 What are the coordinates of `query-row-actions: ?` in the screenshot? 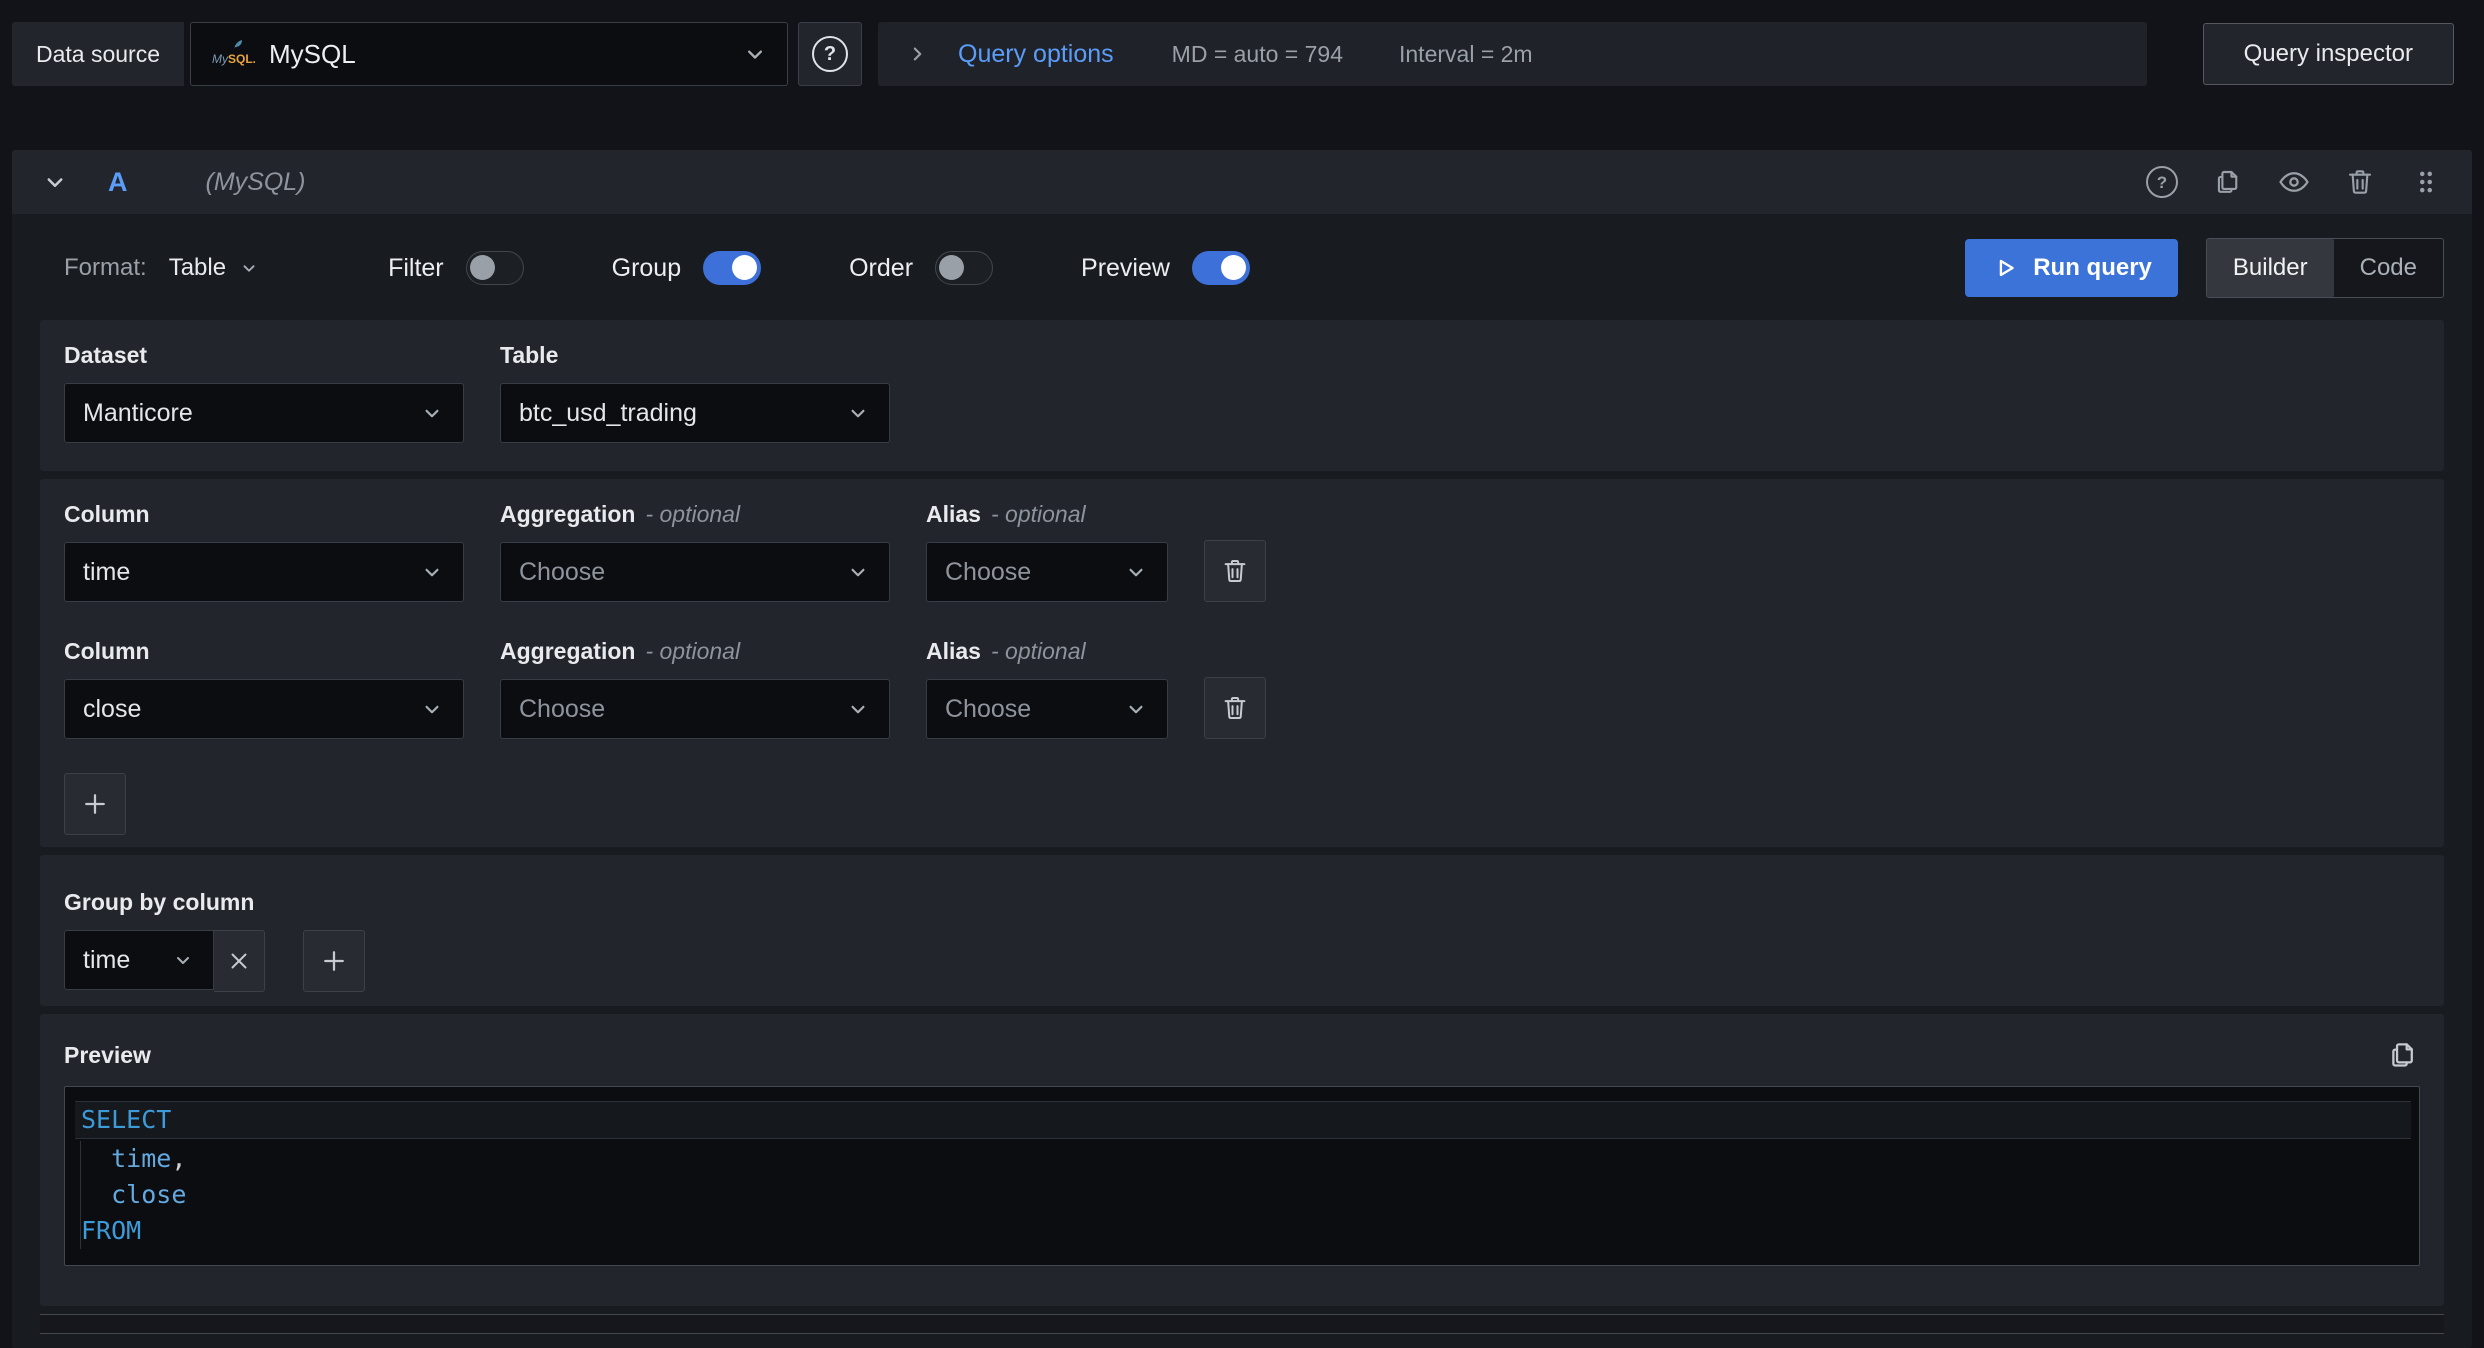 It's located at (2294, 182).